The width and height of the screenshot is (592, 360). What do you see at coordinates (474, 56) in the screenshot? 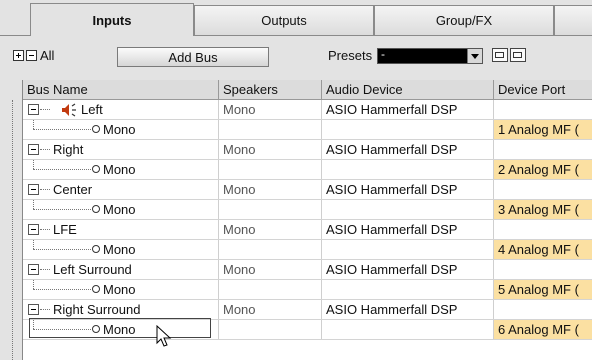
I see `chevron-down-icon` at bounding box center [474, 56].